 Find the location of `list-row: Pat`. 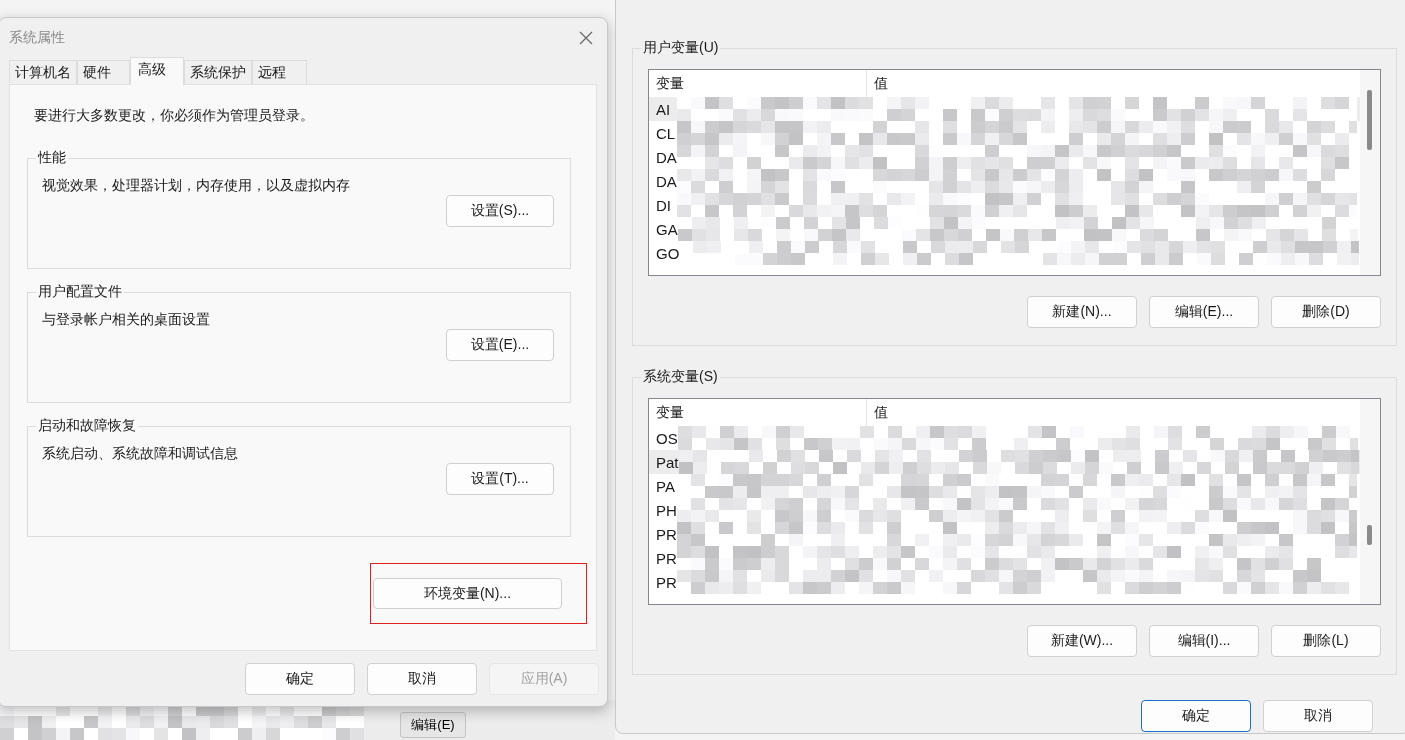

list-row: Pat is located at coordinates (1004, 462).